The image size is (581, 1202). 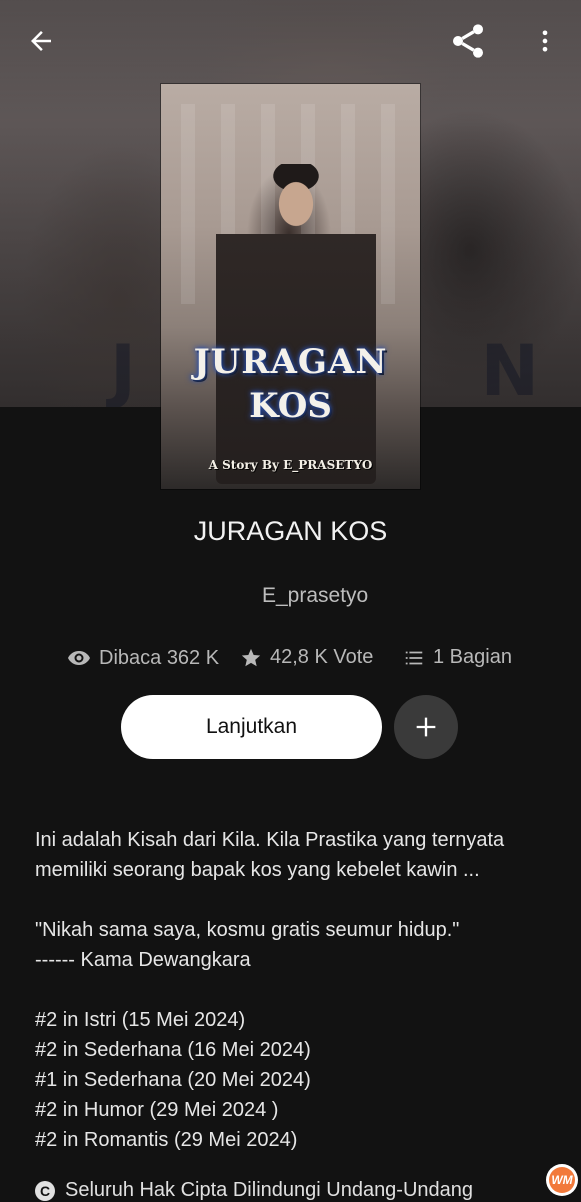 I want to click on reads-stat: Dibaca 362 K, so click(x=143, y=658).